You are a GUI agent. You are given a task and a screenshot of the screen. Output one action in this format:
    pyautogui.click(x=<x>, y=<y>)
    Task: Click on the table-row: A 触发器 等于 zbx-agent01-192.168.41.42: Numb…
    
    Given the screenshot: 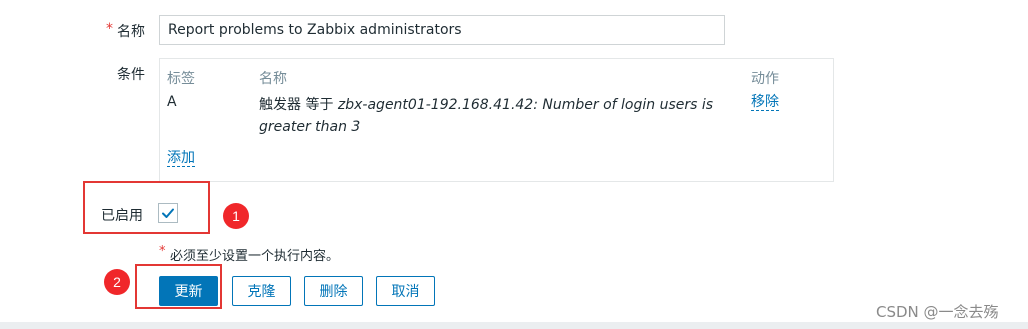 What is the action you would take?
    pyautogui.click(x=496, y=116)
    